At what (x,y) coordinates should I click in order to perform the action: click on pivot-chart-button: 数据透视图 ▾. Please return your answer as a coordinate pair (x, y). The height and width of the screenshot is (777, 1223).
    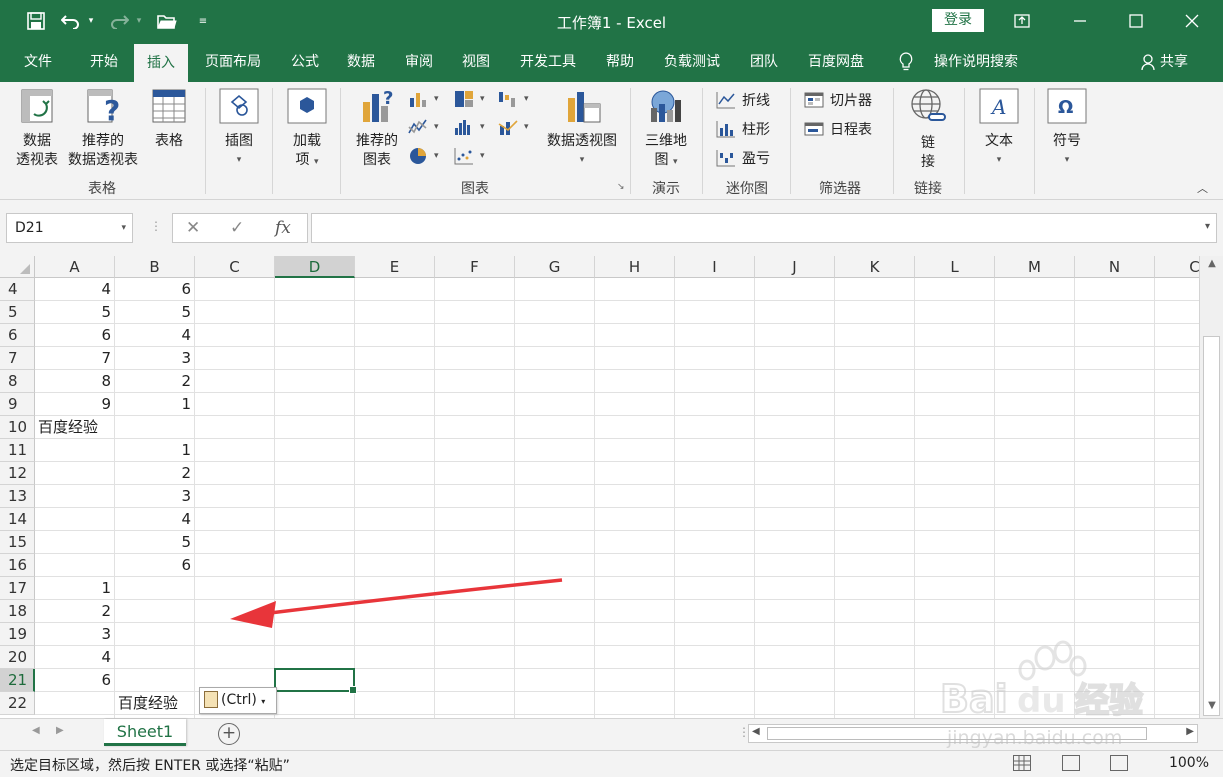
    Looking at the image, I should click on (582, 129).